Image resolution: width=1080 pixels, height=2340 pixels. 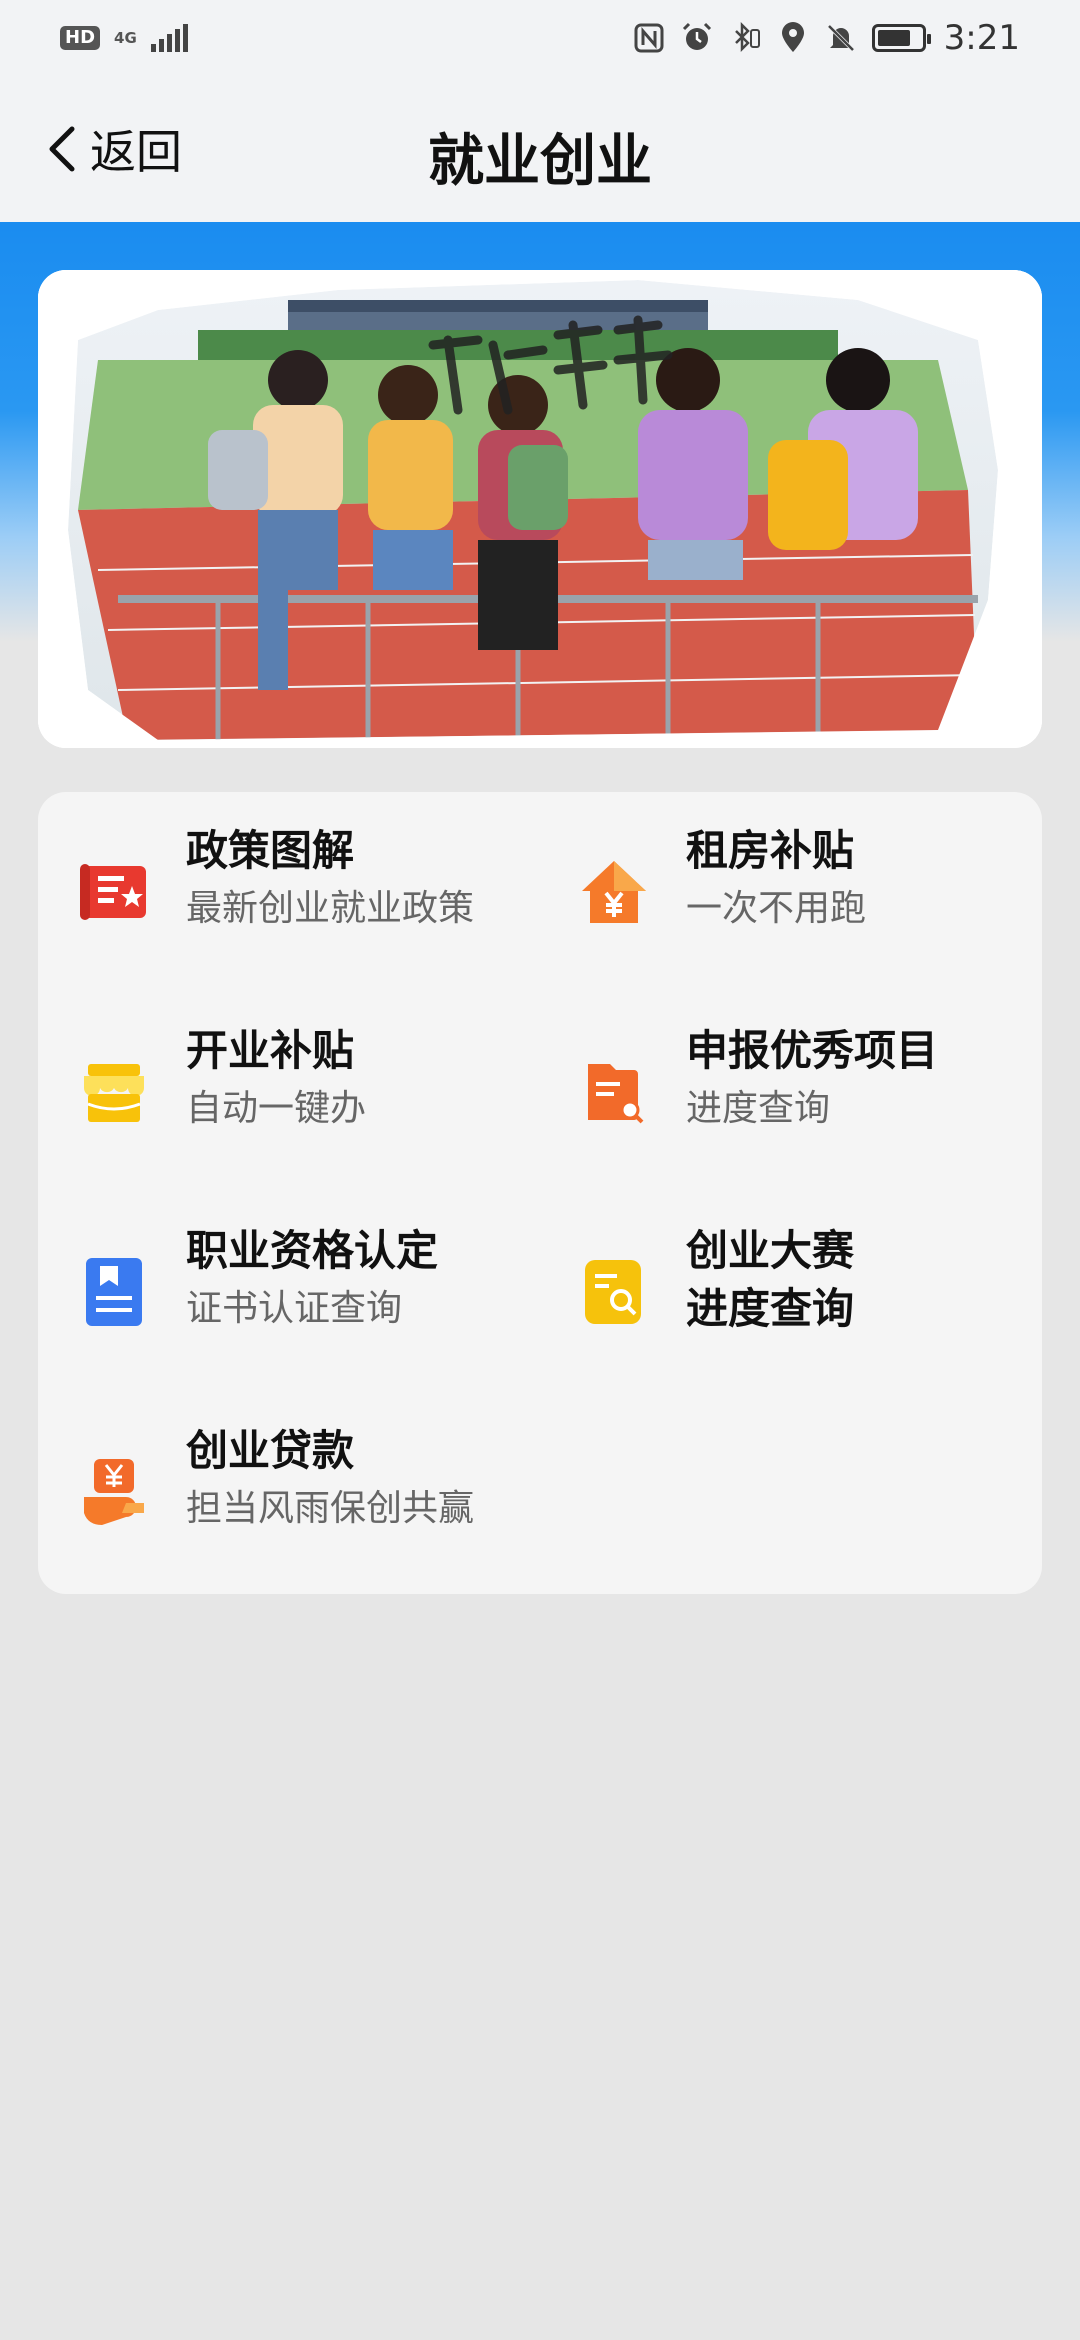 What do you see at coordinates (80, 38) in the screenshot?
I see `hd-badge: HD` at bounding box center [80, 38].